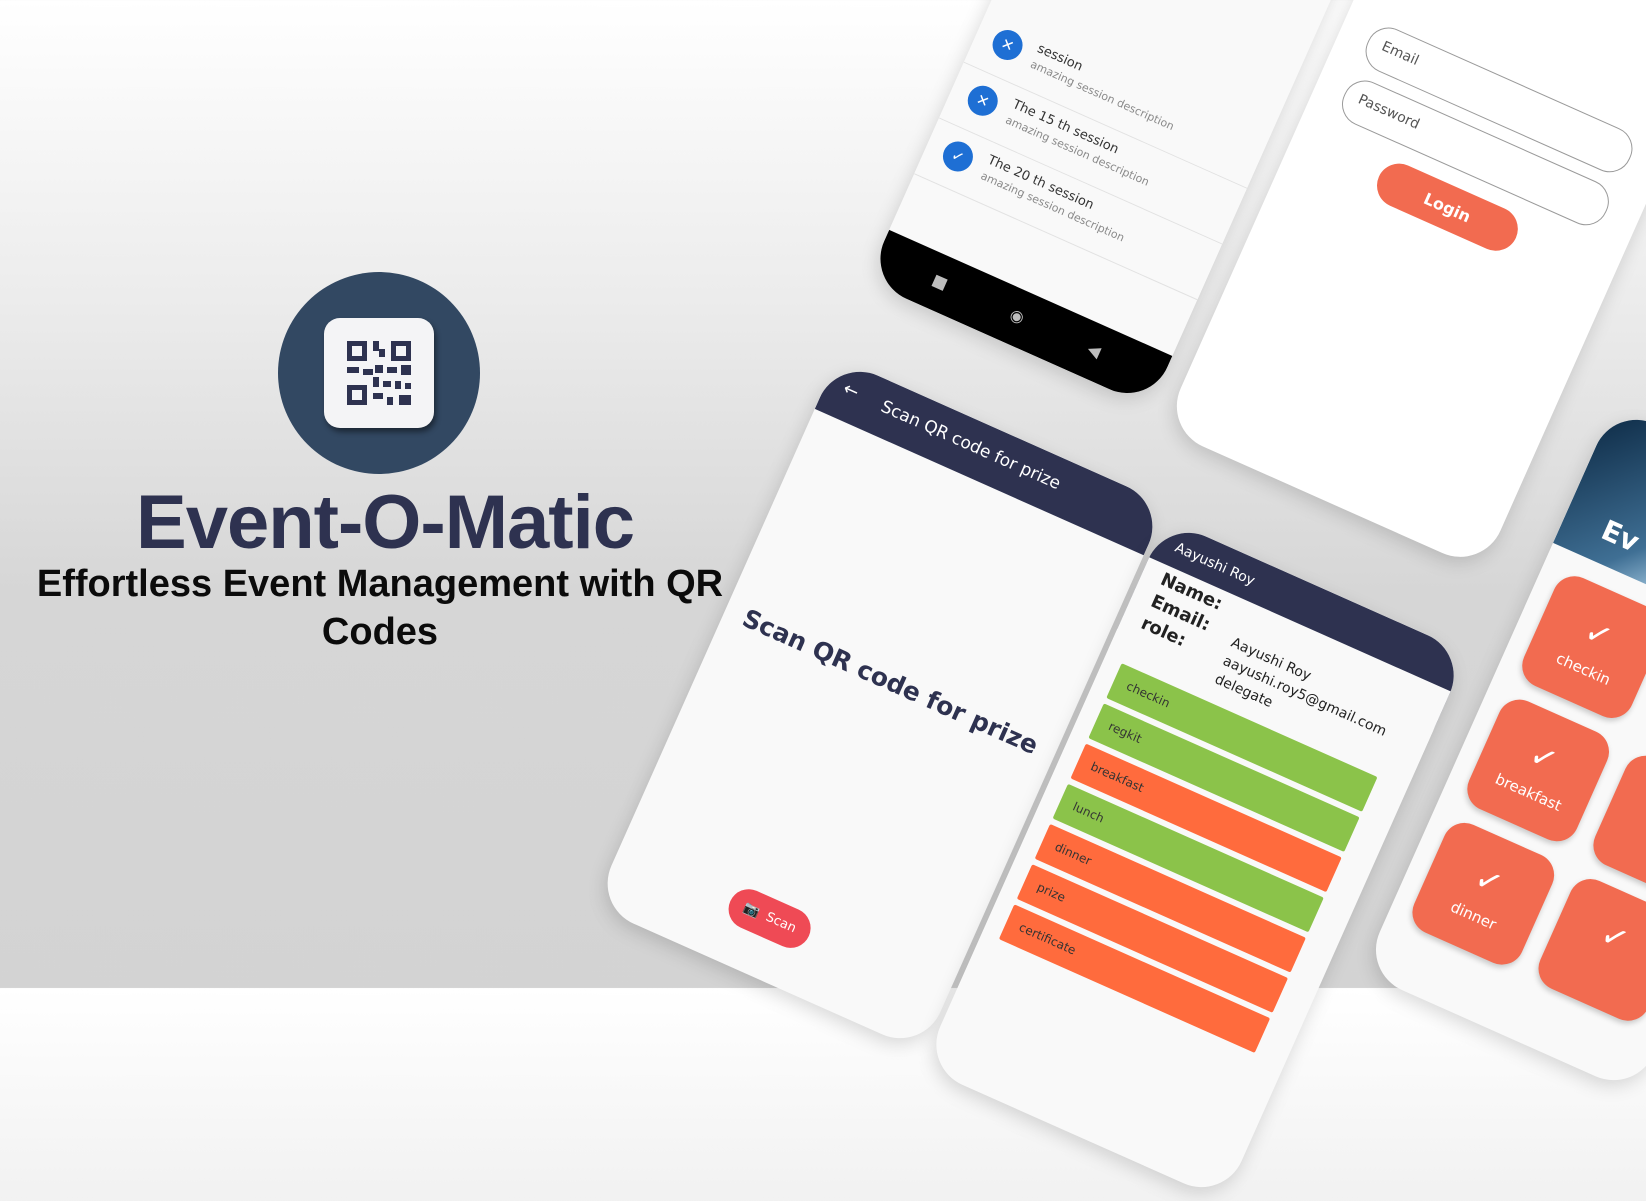 Image resolution: width=1646 pixels, height=1201 pixels. Describe the element at coordinates (1047, 939) in the screenshot. I see `status-label: certificate` at that location.